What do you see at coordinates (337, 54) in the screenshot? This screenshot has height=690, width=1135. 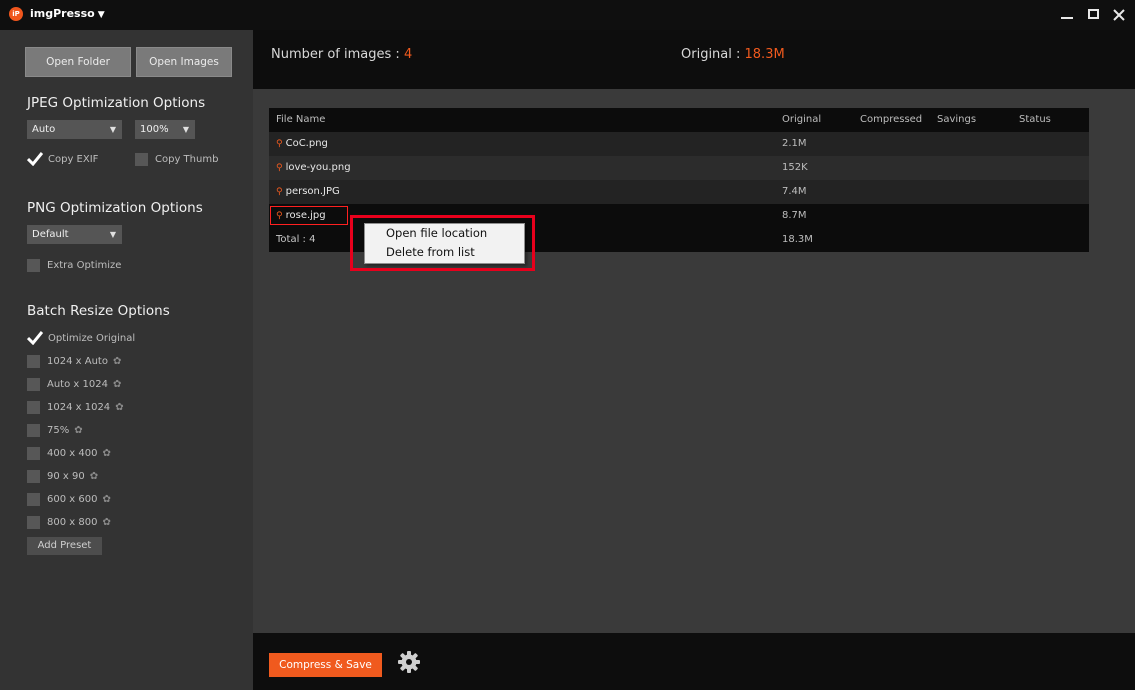 I see `image-count-label: Number of images :` at bounding box center [337, 54].